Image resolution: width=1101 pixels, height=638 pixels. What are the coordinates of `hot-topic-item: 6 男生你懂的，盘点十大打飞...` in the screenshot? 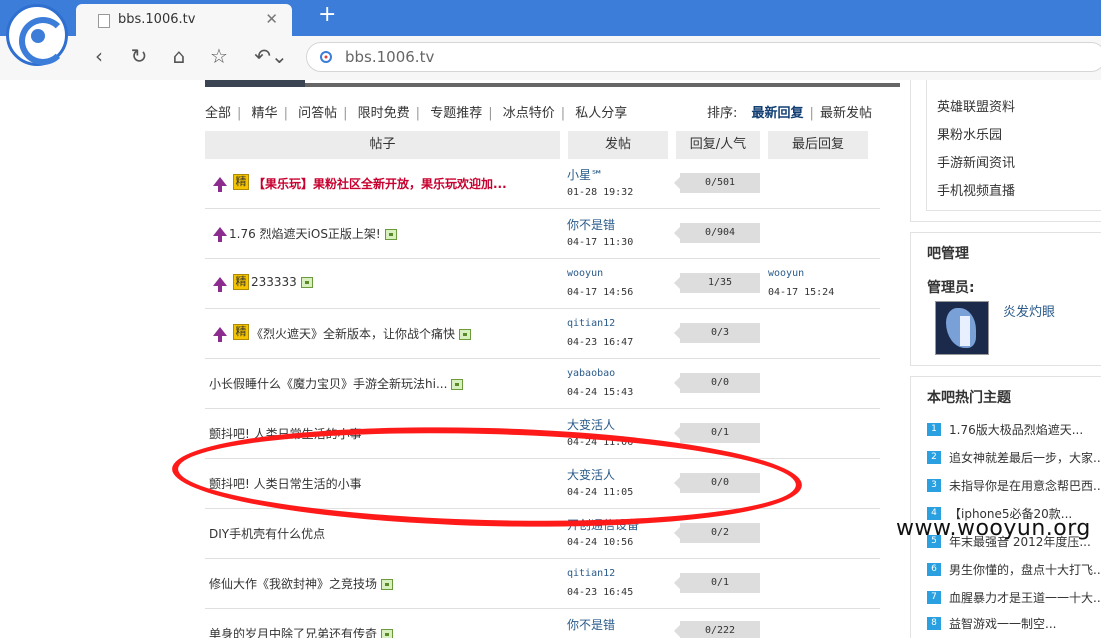 It's located at (1014, 569).